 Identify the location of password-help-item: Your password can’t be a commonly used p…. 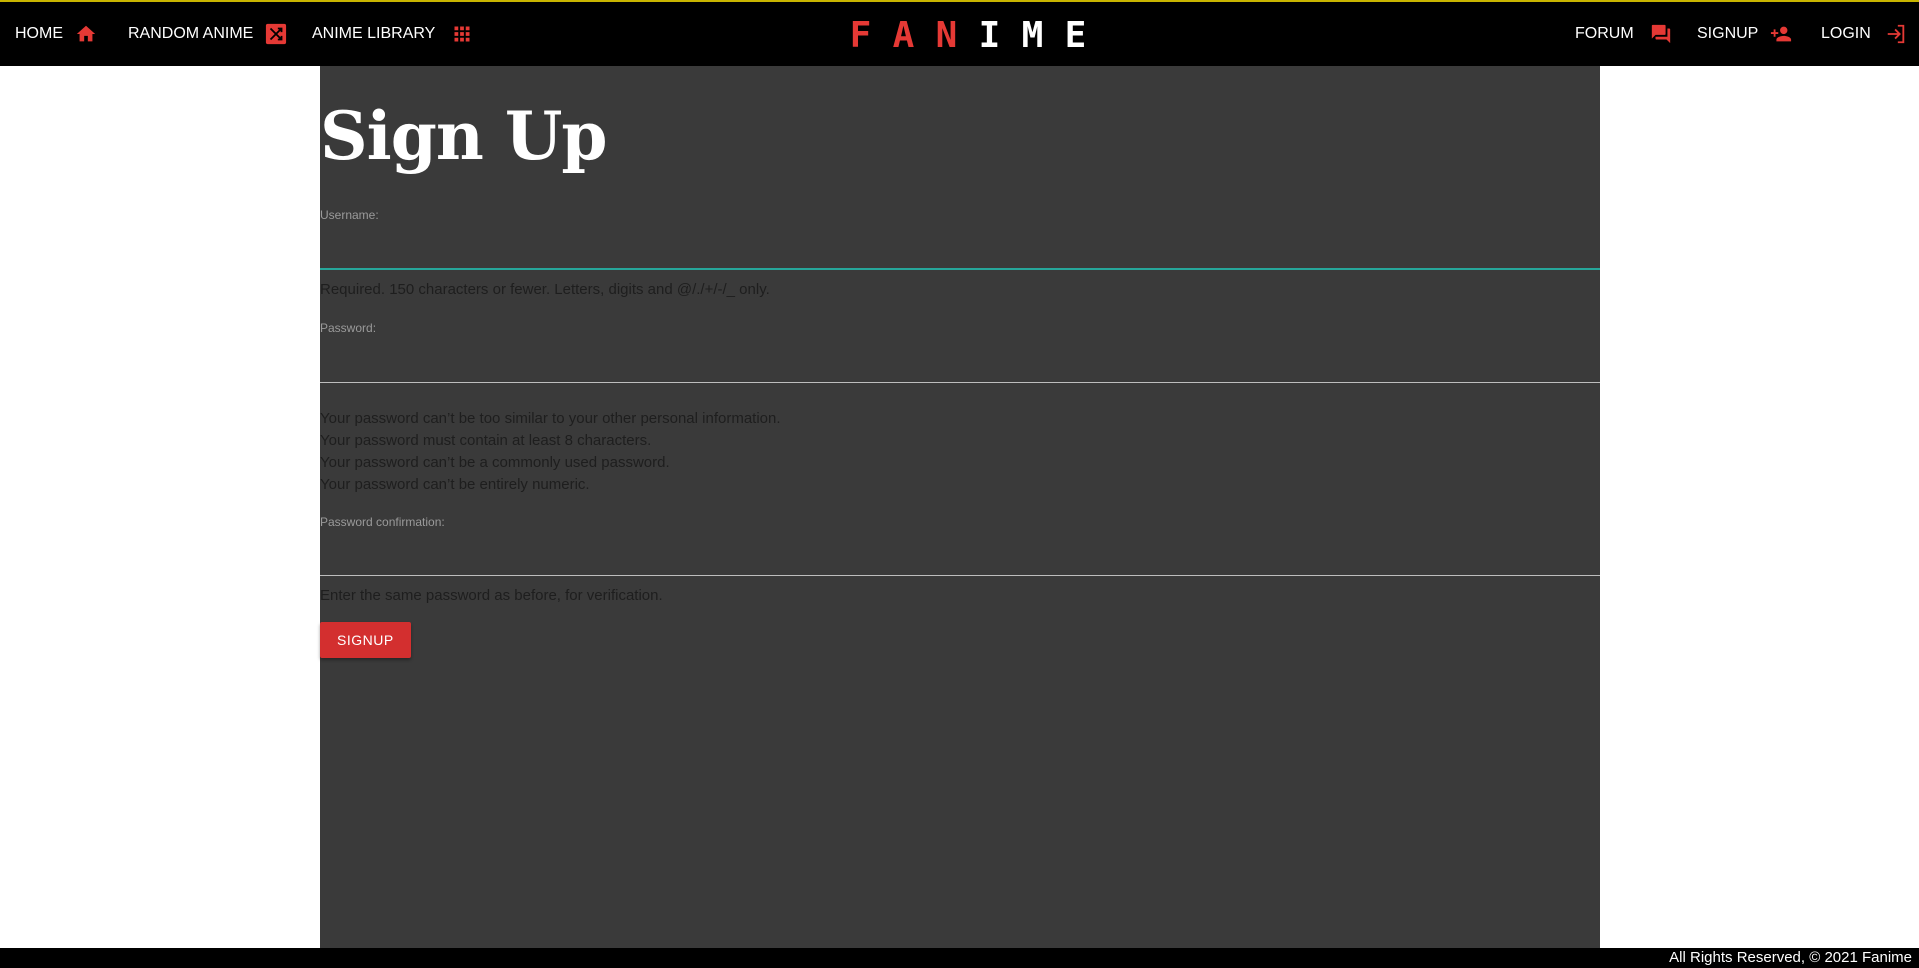
(495, 462).